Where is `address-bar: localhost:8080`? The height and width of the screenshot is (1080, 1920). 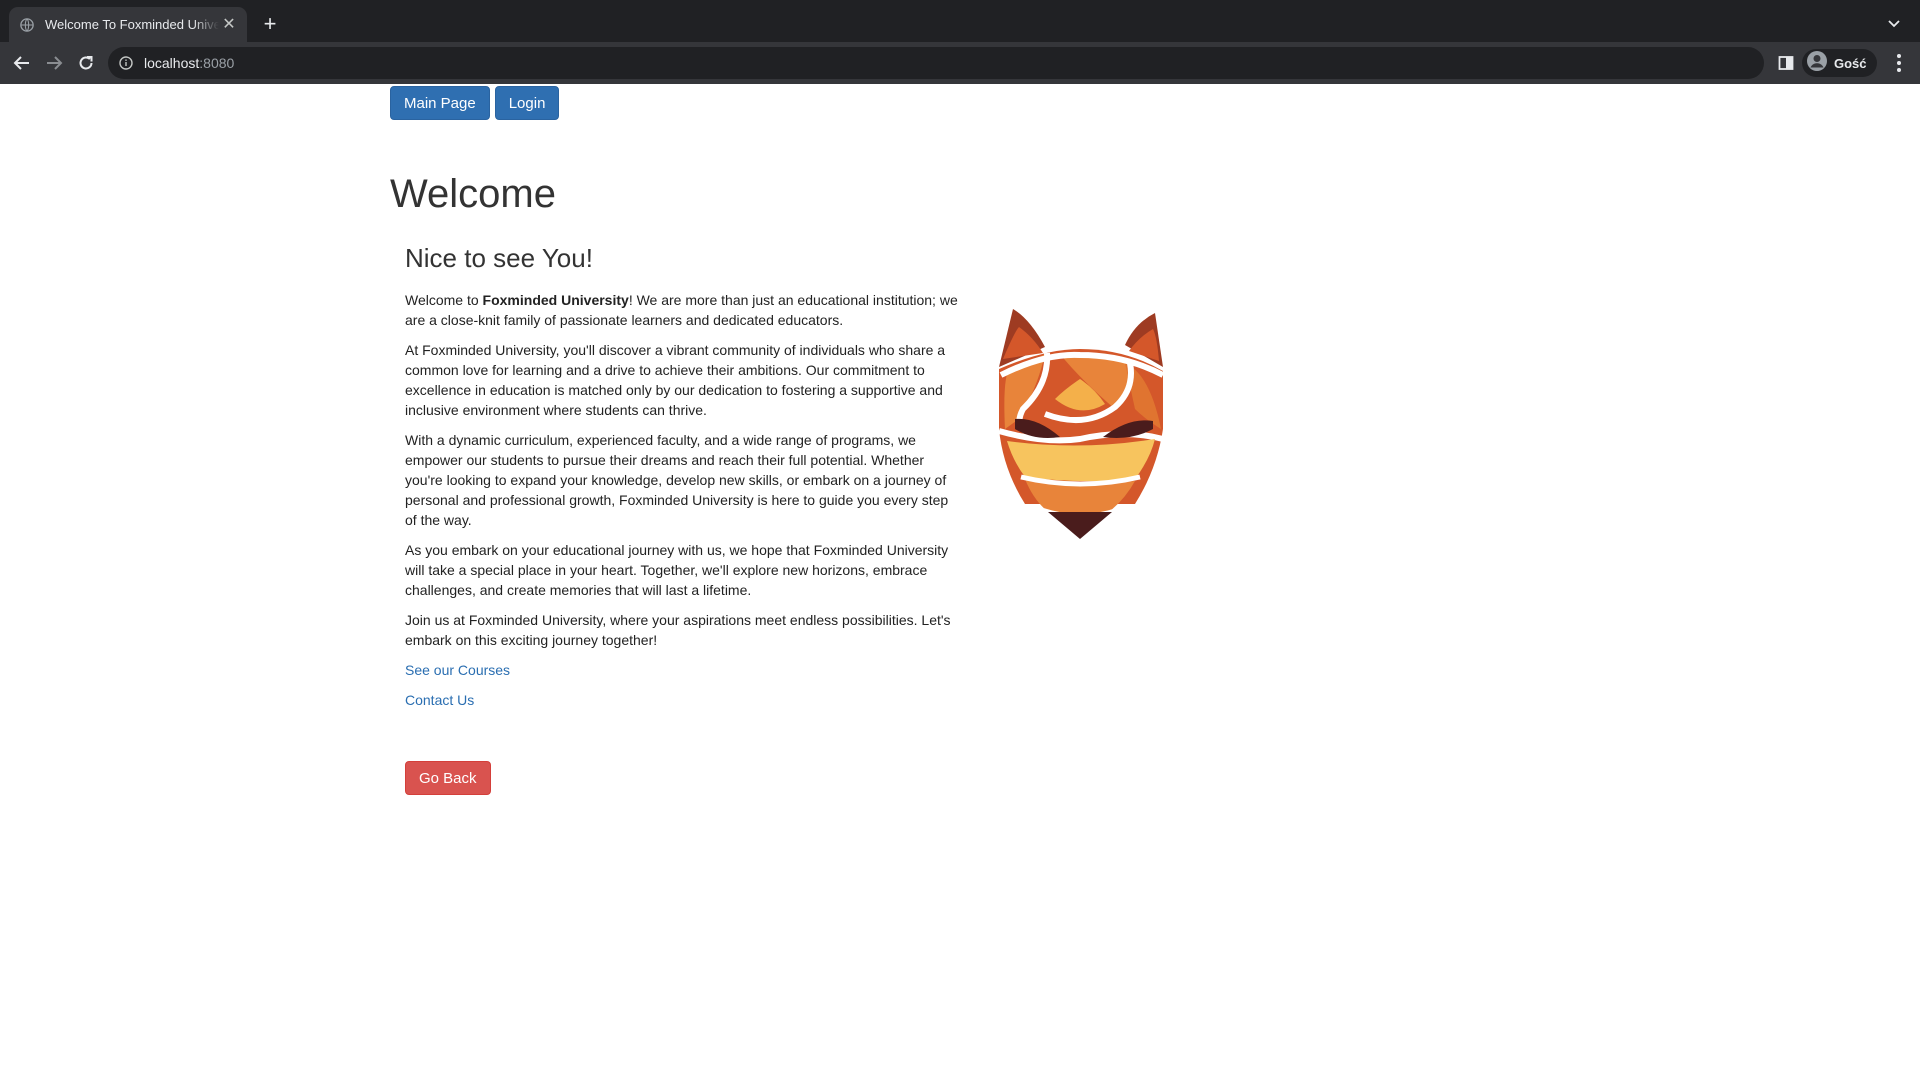 address-bar: localhost:8080 is located at coordinates (936, 63).